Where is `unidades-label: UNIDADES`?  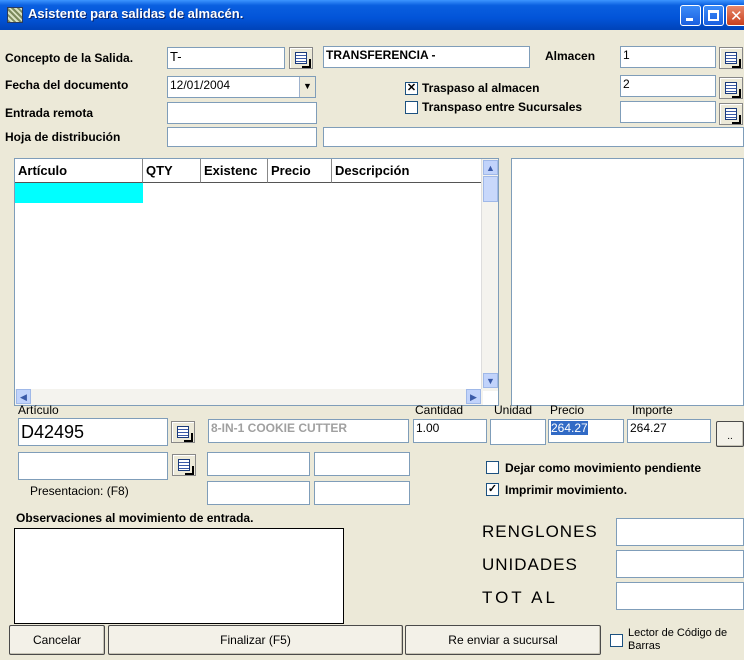
unidades-label: UNIDADES is located at coordinates (530, 564).